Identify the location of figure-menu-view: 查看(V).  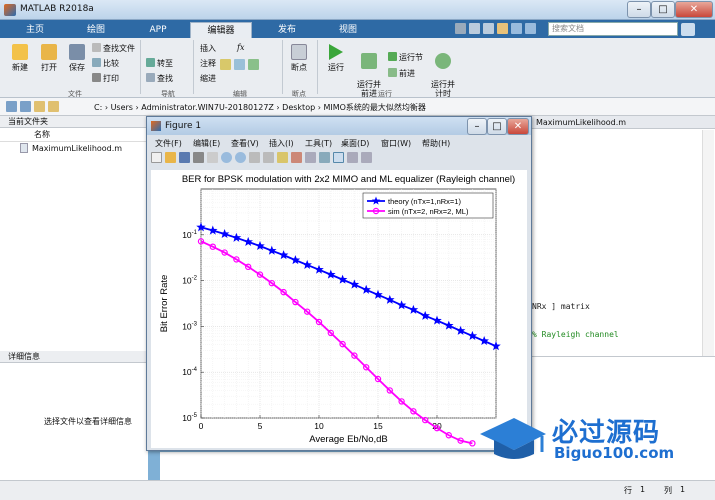
(245, 143).